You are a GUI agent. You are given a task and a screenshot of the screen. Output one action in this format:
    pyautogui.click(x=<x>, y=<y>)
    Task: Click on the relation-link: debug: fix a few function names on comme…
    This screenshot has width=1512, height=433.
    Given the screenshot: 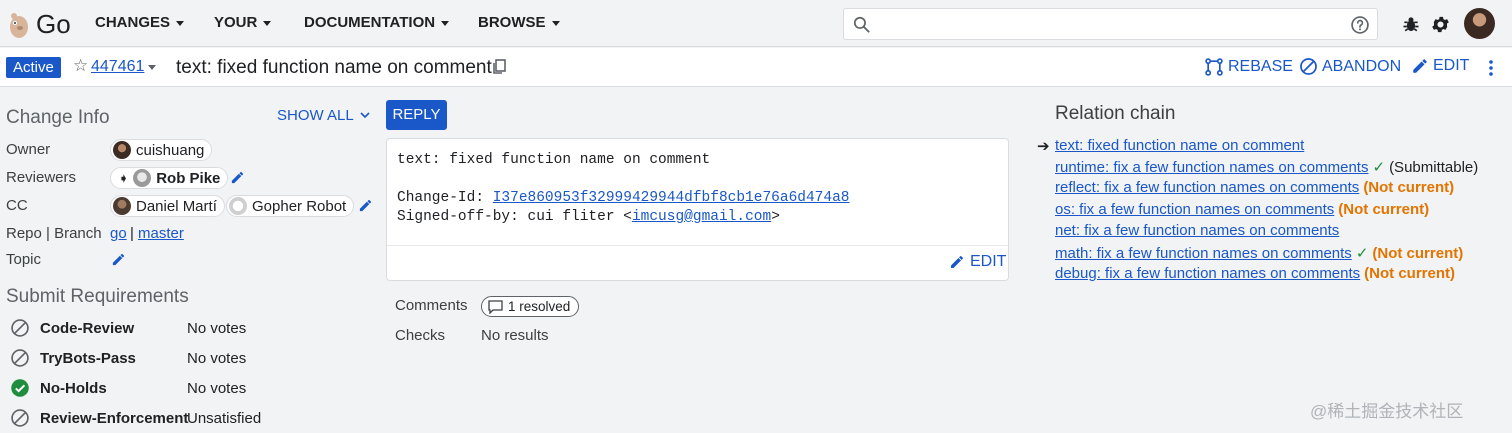 What is the action you would take?
    pyautogui.click(x=1207, y=273)
    